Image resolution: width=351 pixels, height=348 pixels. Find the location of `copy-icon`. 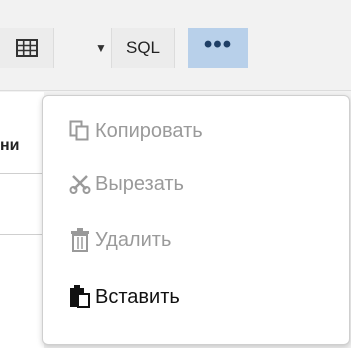

copy-icon is located at coordinates (80, 131).